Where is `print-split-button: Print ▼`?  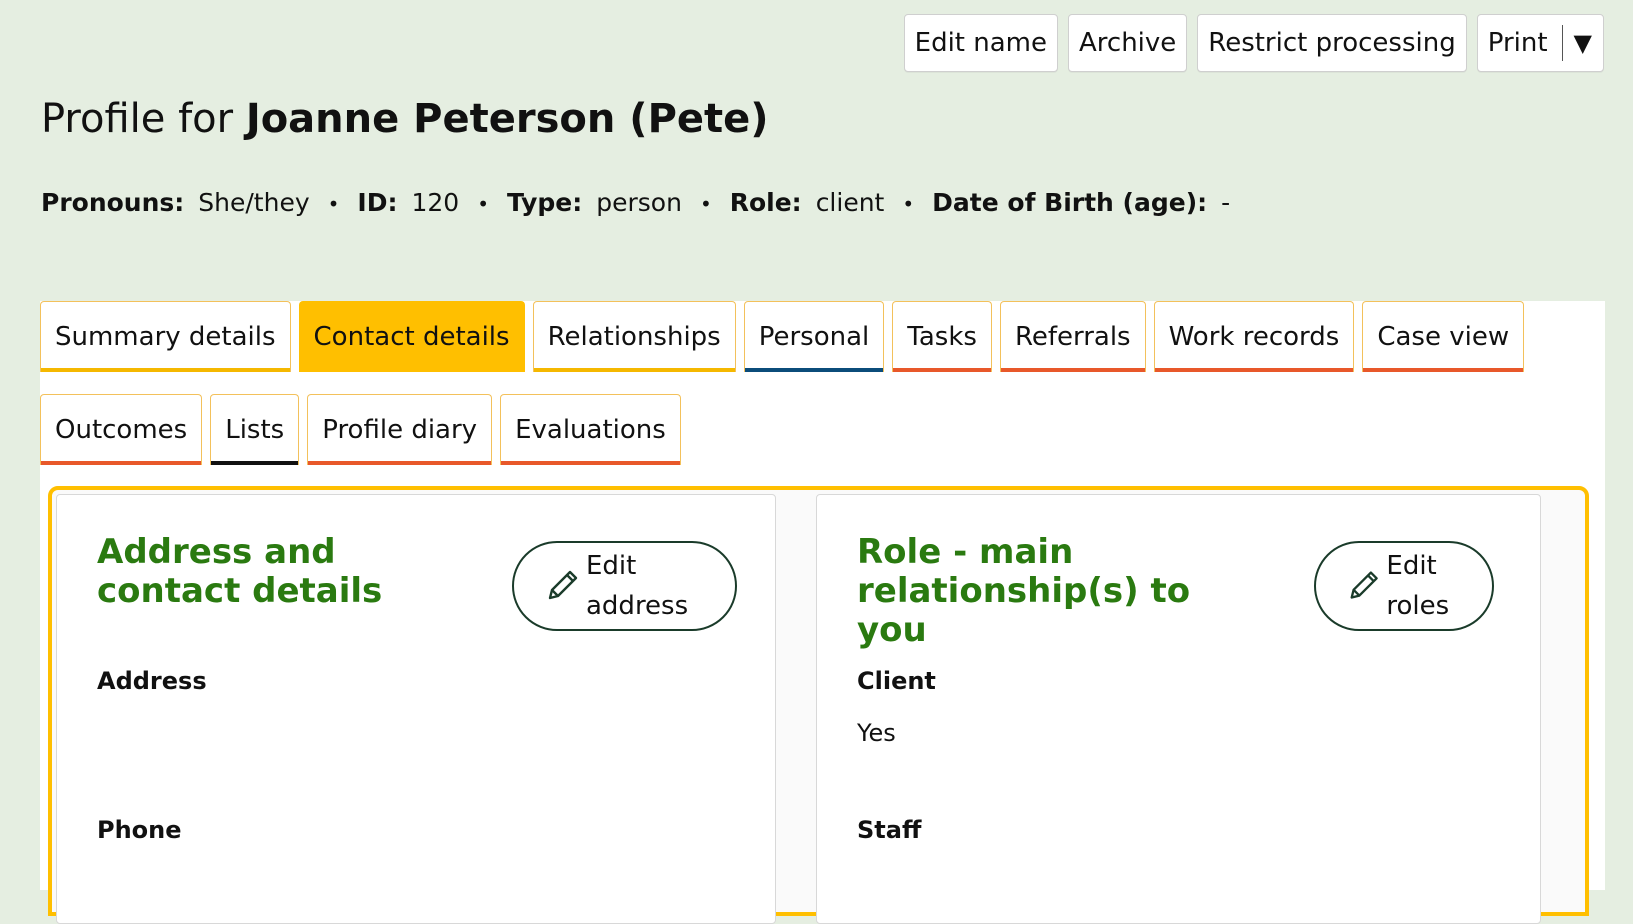 print-split-button: Print ▼ is located at coordinates (1540, 43).